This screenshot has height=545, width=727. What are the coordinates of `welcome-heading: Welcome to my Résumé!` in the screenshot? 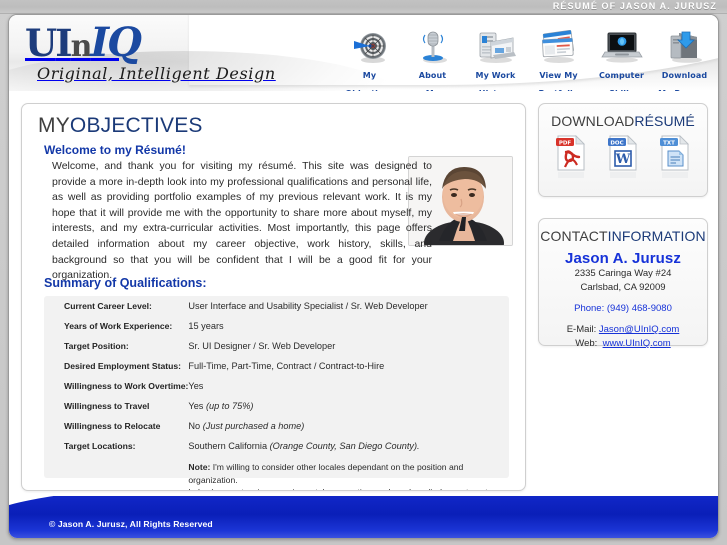 It's located at (115, 150).